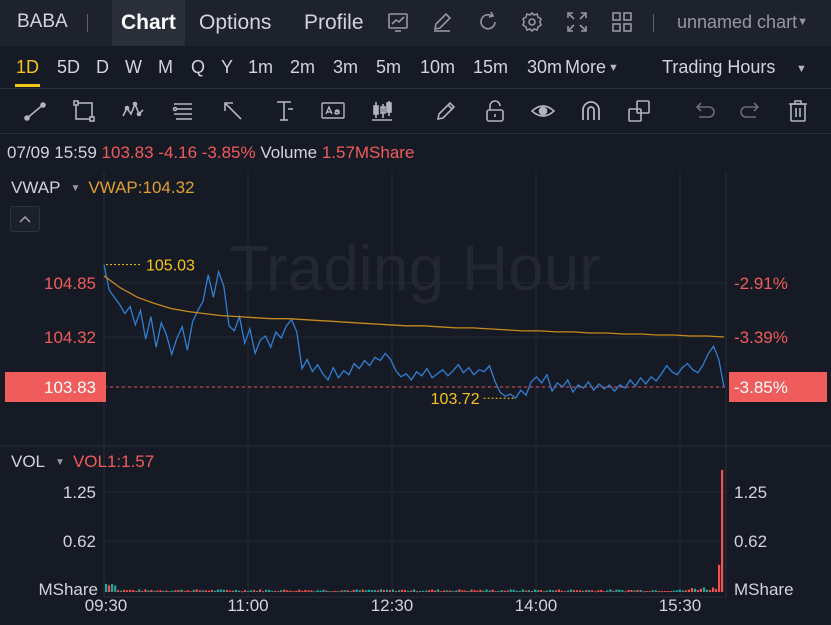  I want to click on measure-icon, so click(284, 111).